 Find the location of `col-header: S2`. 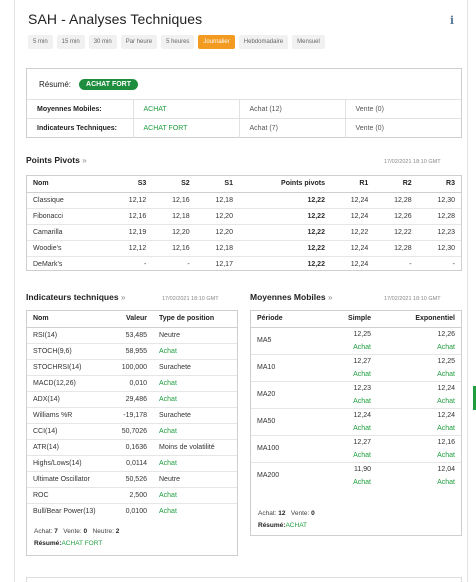

col-header: S2 is located at coordinates (174, 184).